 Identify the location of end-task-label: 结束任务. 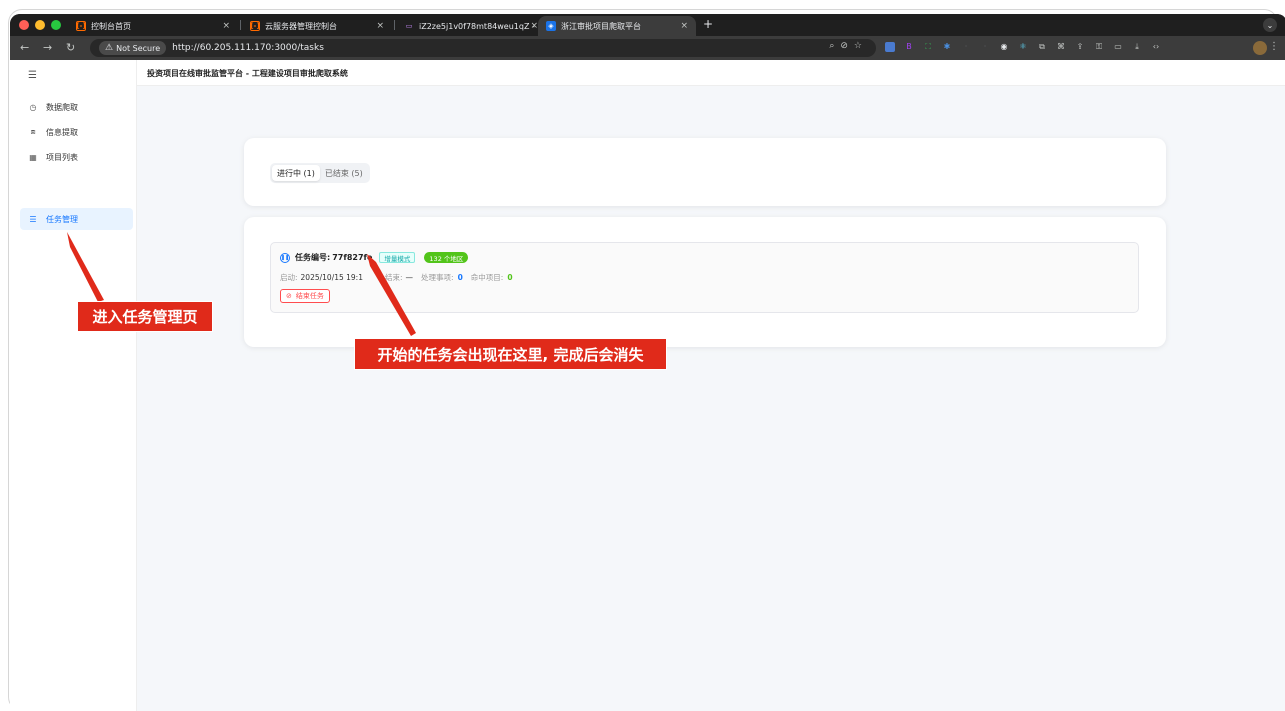
(309, 296).